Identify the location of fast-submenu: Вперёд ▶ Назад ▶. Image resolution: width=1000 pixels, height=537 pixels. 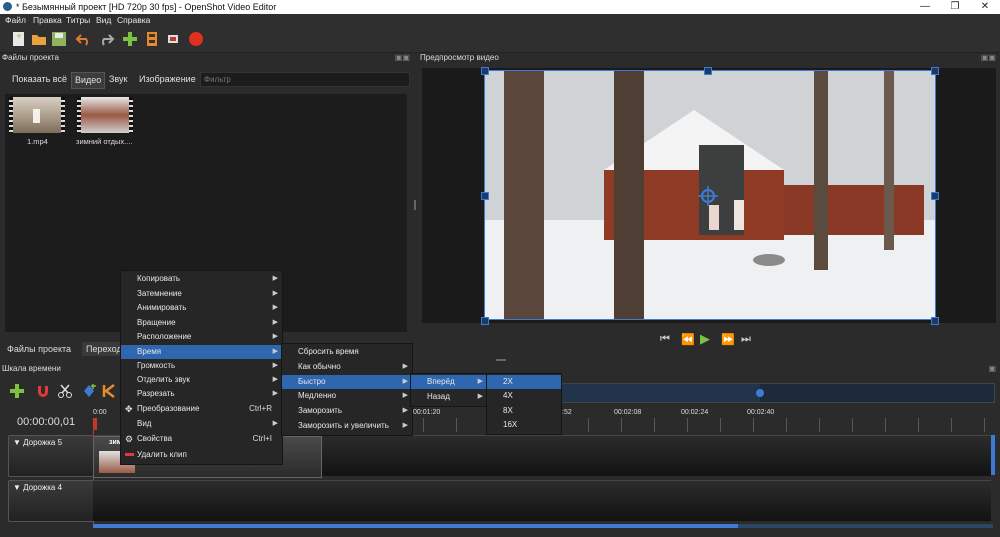
(449, 390).